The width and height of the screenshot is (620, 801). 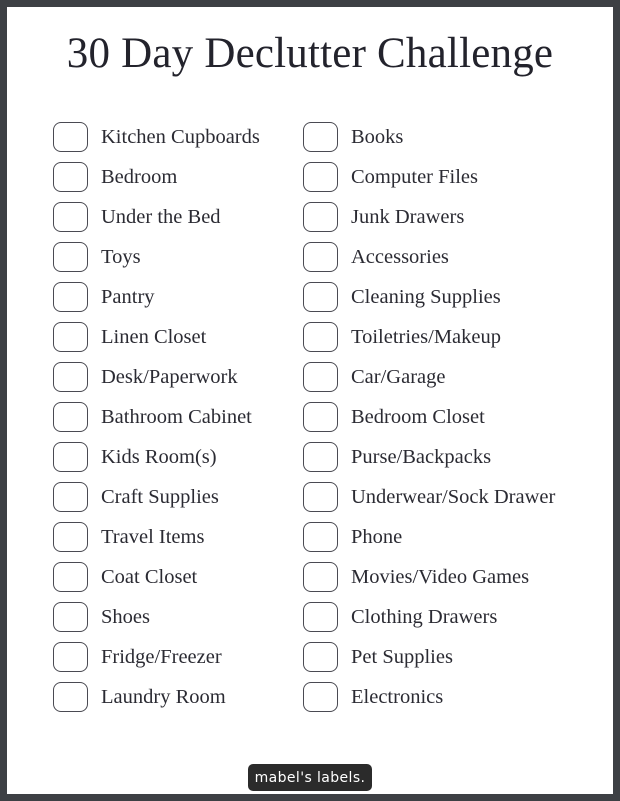 I want to click on checklist-row: Bathroom Cabinet, so click(x=178, y=417).